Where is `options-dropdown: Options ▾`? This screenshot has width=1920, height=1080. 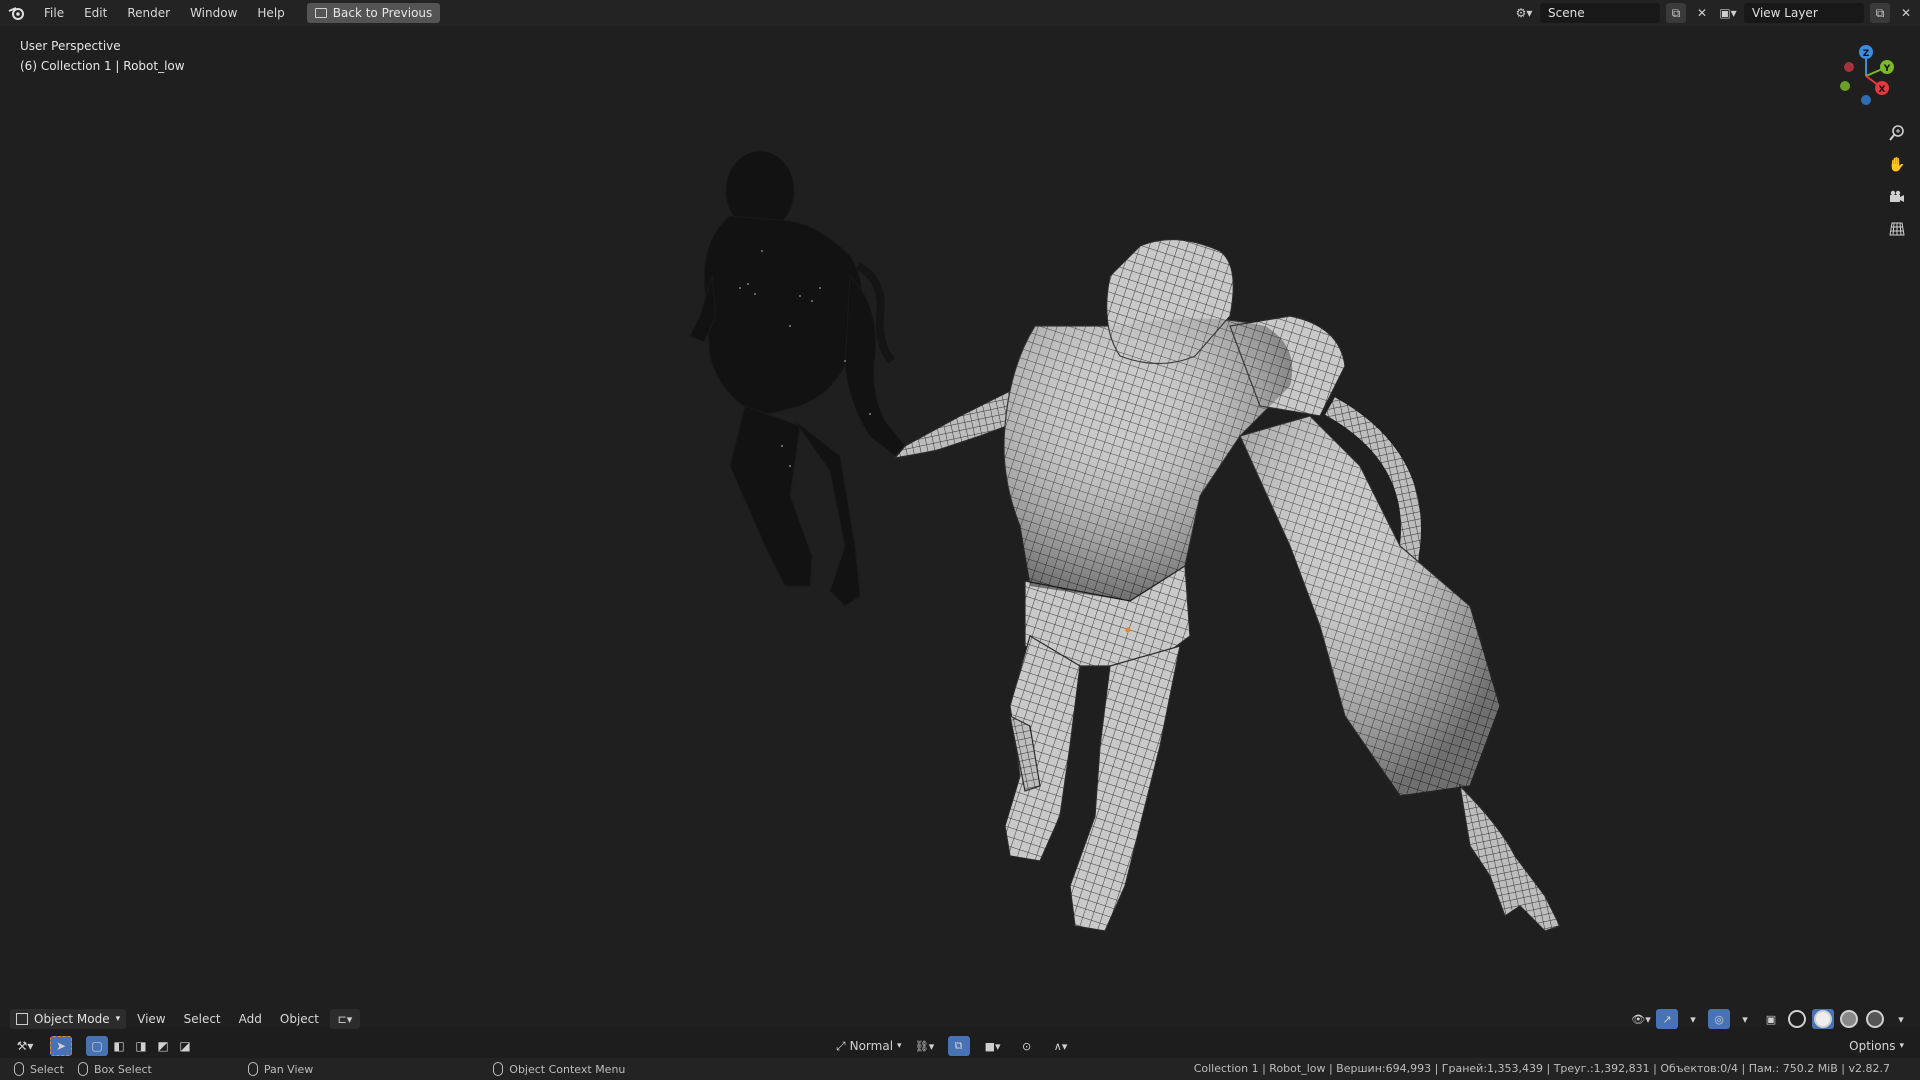
options-dropdown: Options ▾ is located at coordinates (1876, 1046).